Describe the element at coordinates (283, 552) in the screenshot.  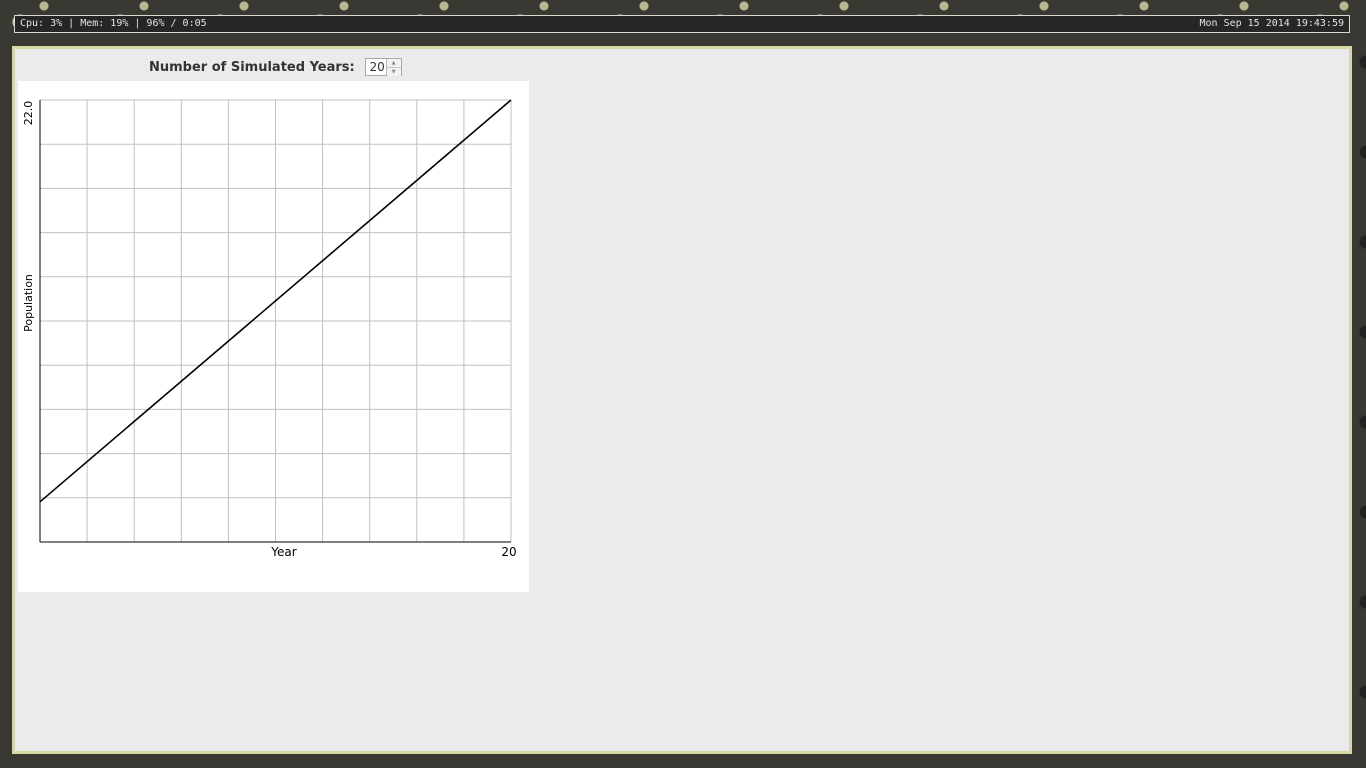
I see `x-axis-title: Year` at that location.